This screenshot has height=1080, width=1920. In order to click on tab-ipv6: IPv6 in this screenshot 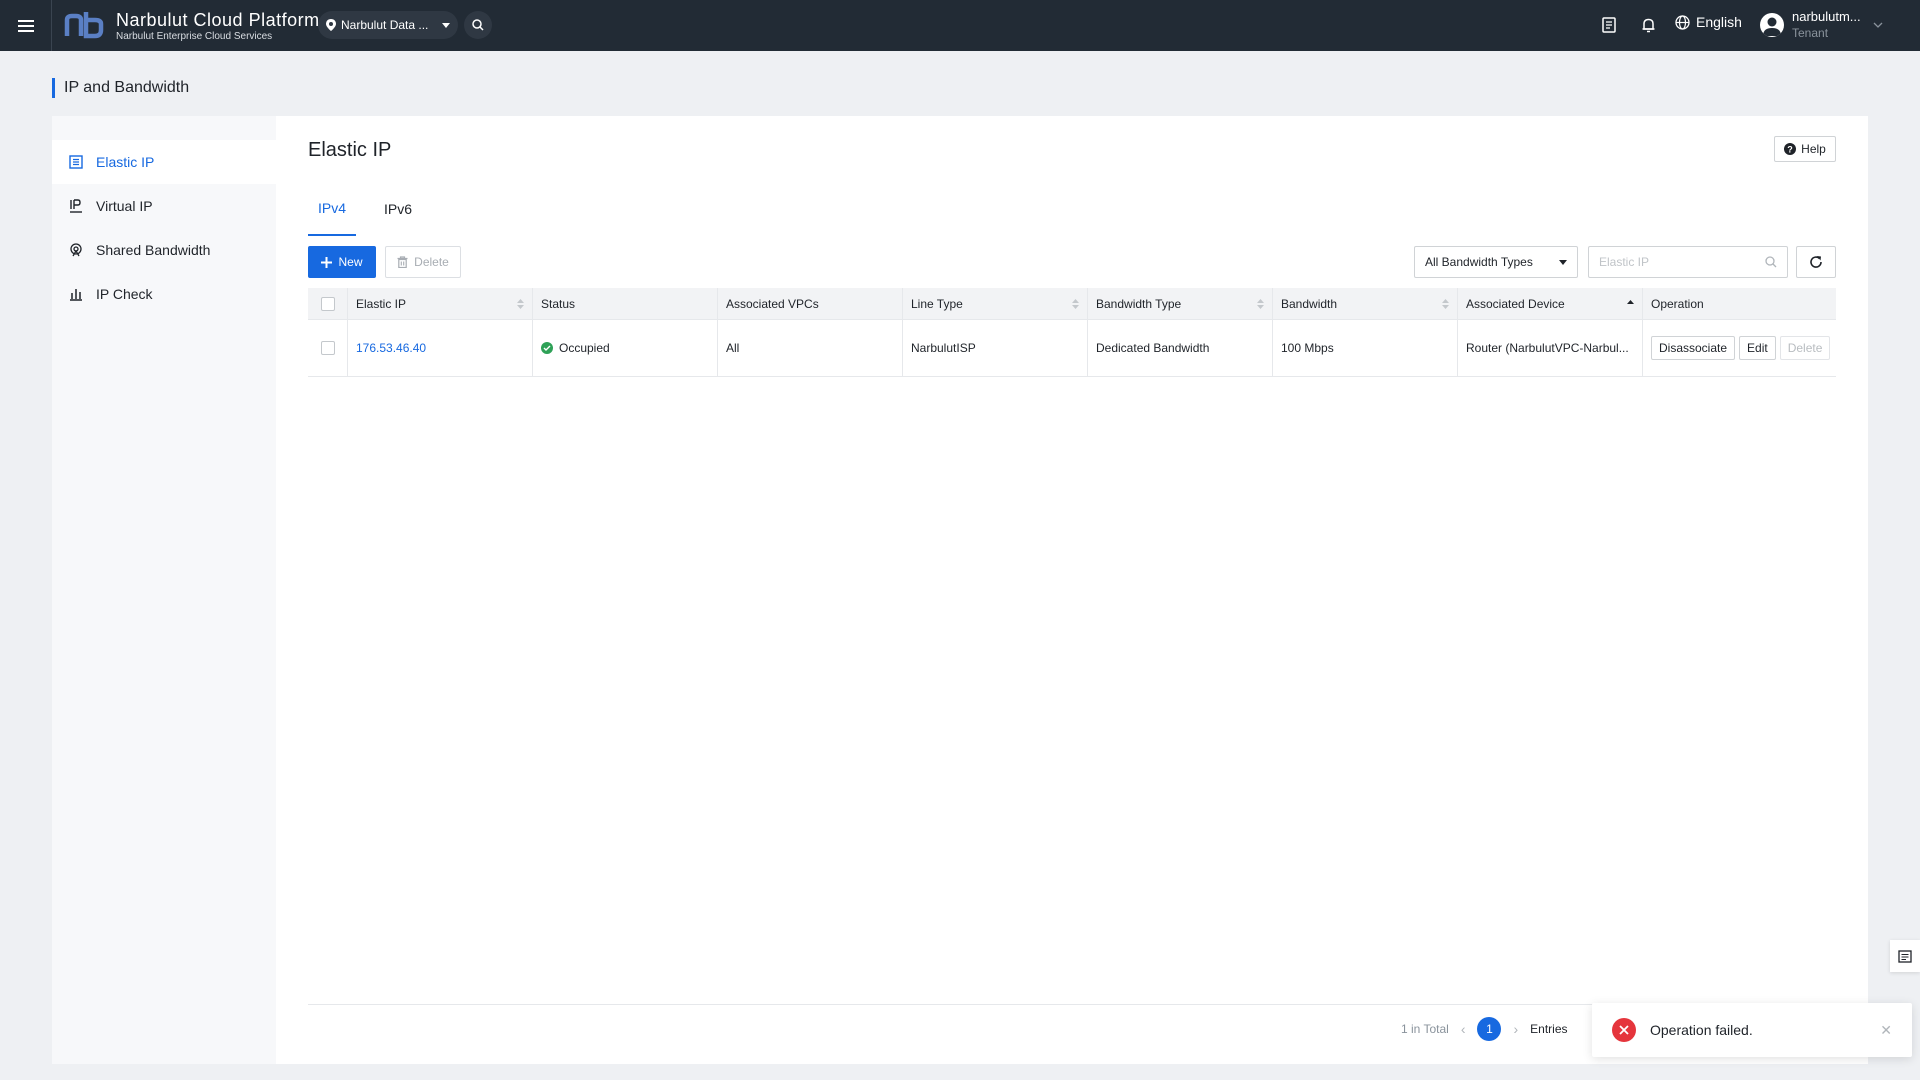, I will do `click(398, 209)`.